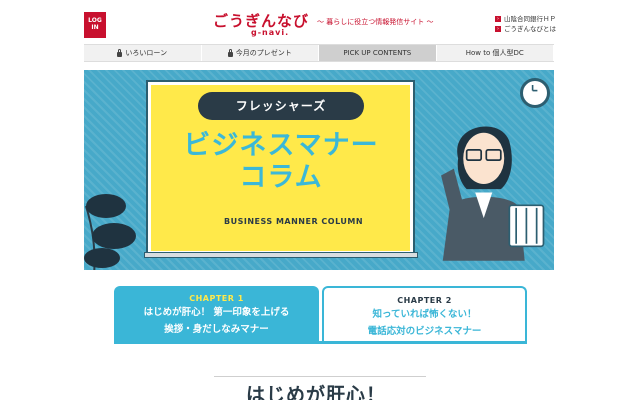 The height and width of the screenshot is (400, 640). I want to click on nav-item-present: 今月のプレゼント, so click(260, 53).